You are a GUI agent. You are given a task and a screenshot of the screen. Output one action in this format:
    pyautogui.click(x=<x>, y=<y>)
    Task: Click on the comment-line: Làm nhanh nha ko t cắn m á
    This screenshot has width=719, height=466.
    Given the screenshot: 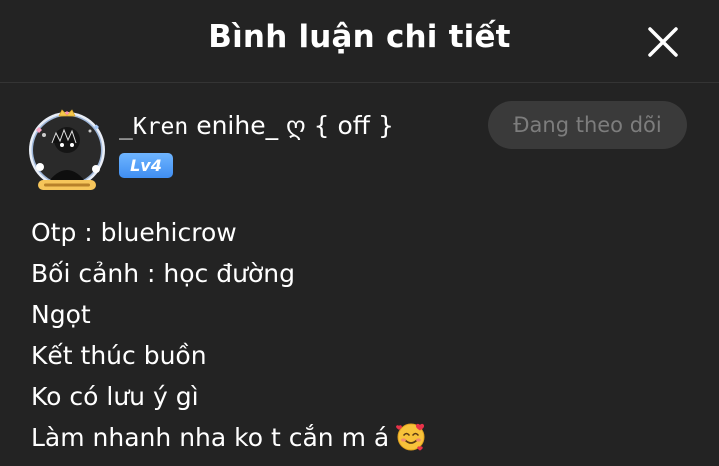 What is the action you would take?
    pyautogui.click(x=210, y=437)
    